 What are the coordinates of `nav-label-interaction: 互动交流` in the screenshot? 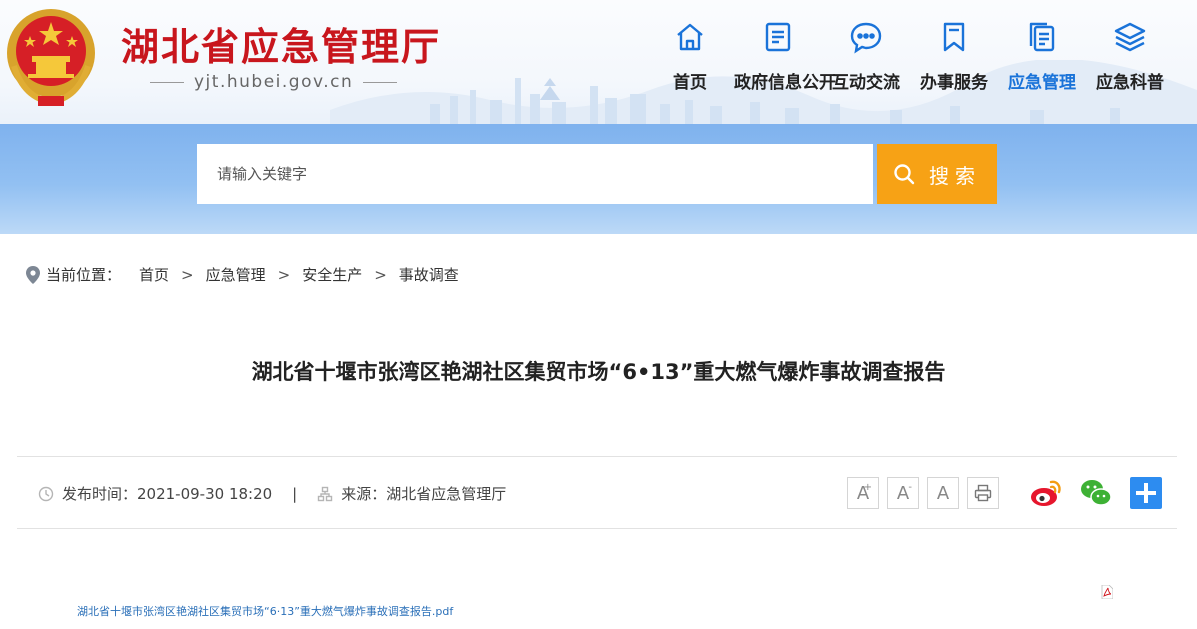 It's located at (866, 83).